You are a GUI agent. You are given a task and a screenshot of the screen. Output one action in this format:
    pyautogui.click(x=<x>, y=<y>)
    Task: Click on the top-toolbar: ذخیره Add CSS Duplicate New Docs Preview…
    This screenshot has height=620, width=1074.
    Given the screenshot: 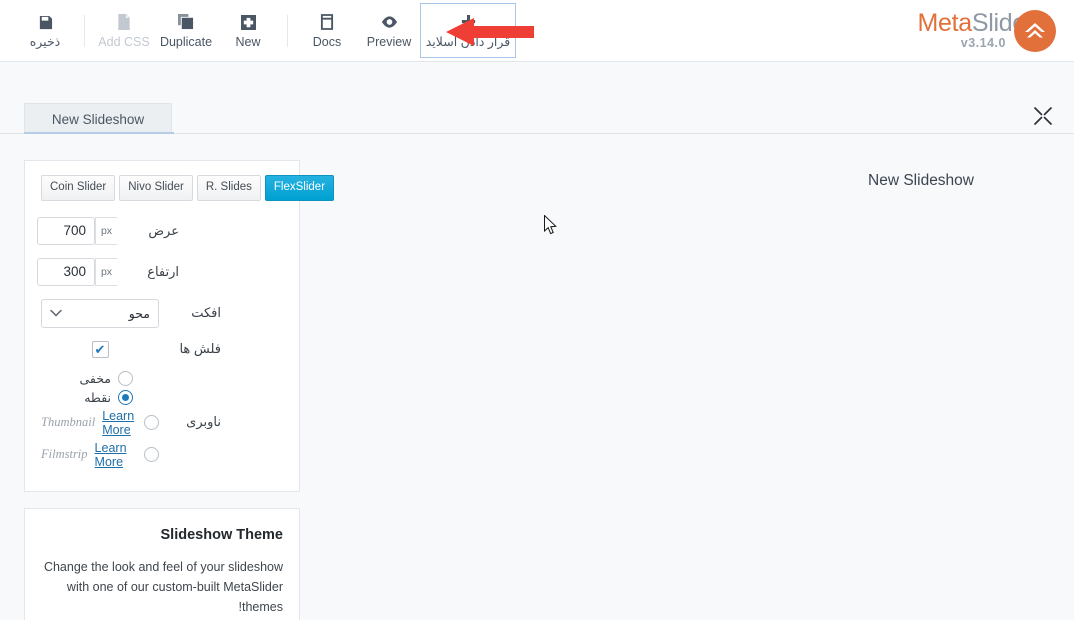 What is the action you would take?
    pyautogui.click(x=537, y=31)
    